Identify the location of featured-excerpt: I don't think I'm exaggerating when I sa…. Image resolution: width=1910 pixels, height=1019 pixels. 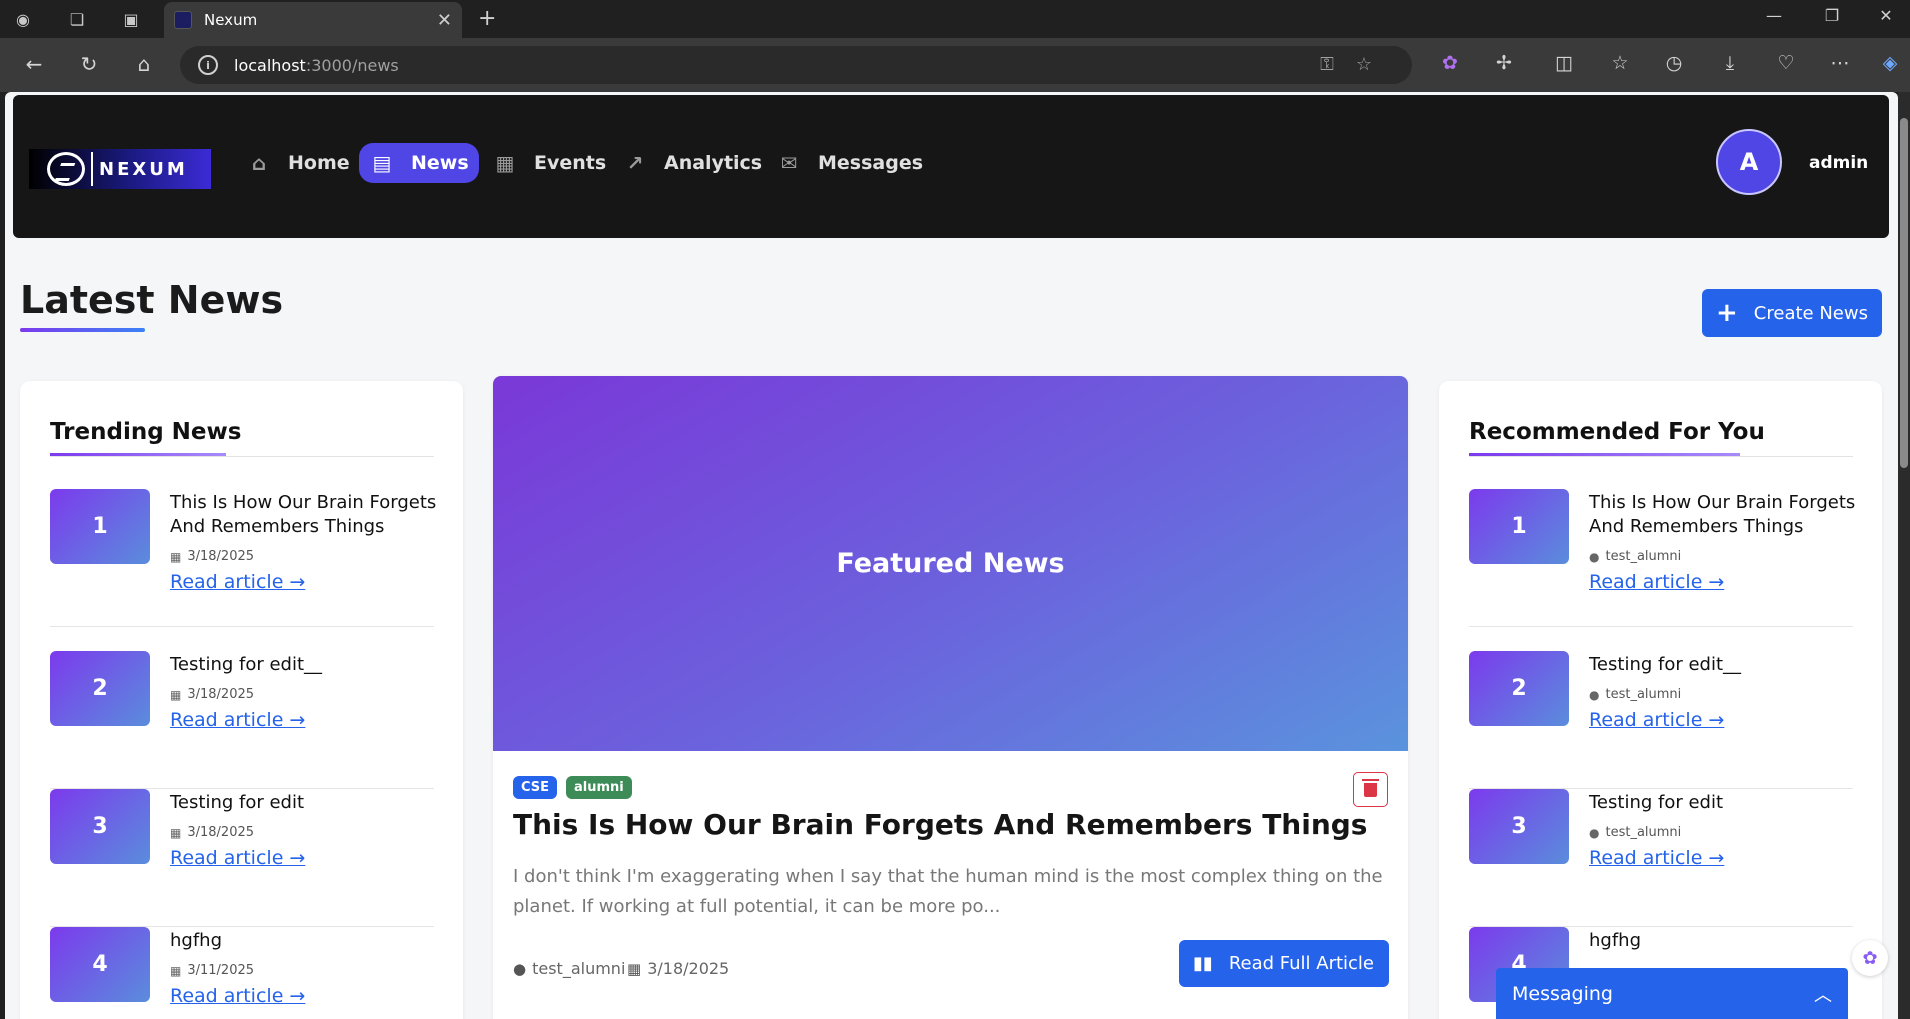
(948, 891).